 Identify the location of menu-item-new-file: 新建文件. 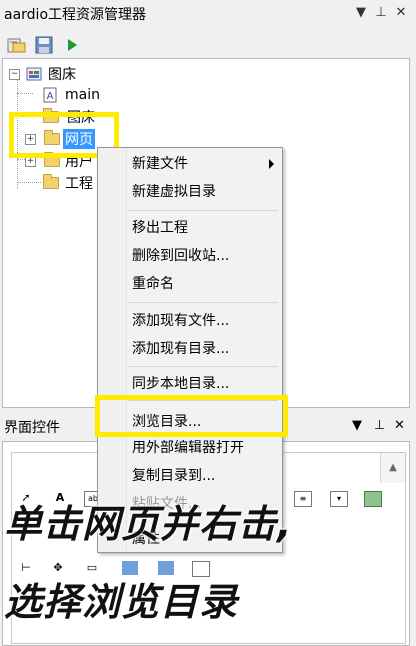
(160, 164).